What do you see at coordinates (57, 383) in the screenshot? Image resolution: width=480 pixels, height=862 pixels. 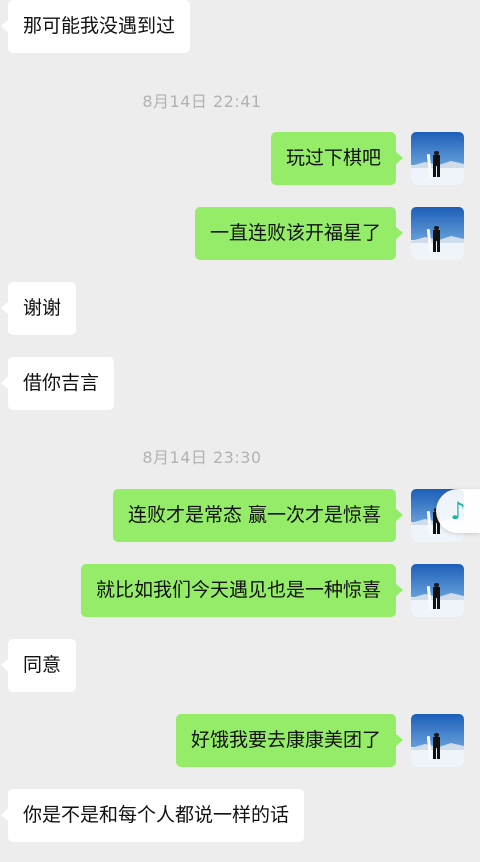 I see `incoming-message-bubble: 借你吉言` at bounding box center [57, 383].